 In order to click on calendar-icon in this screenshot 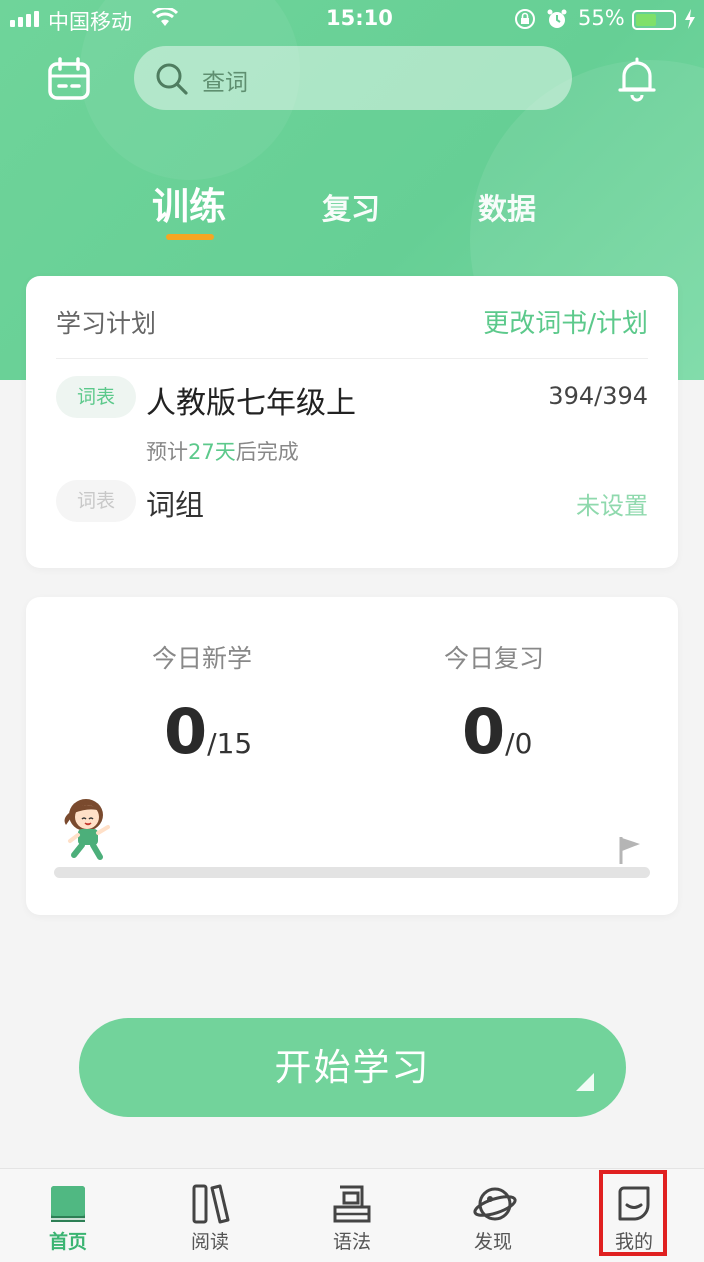, I will do `click(69, 79)`.